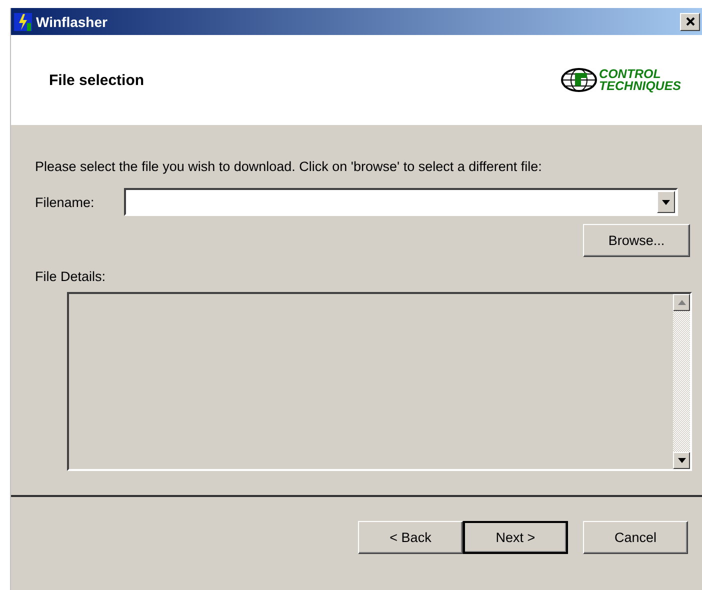  What do you see at coordinates (682, 460) in the screenshot?
I see `scroll-down-icon` at bounding box center [682, 460].